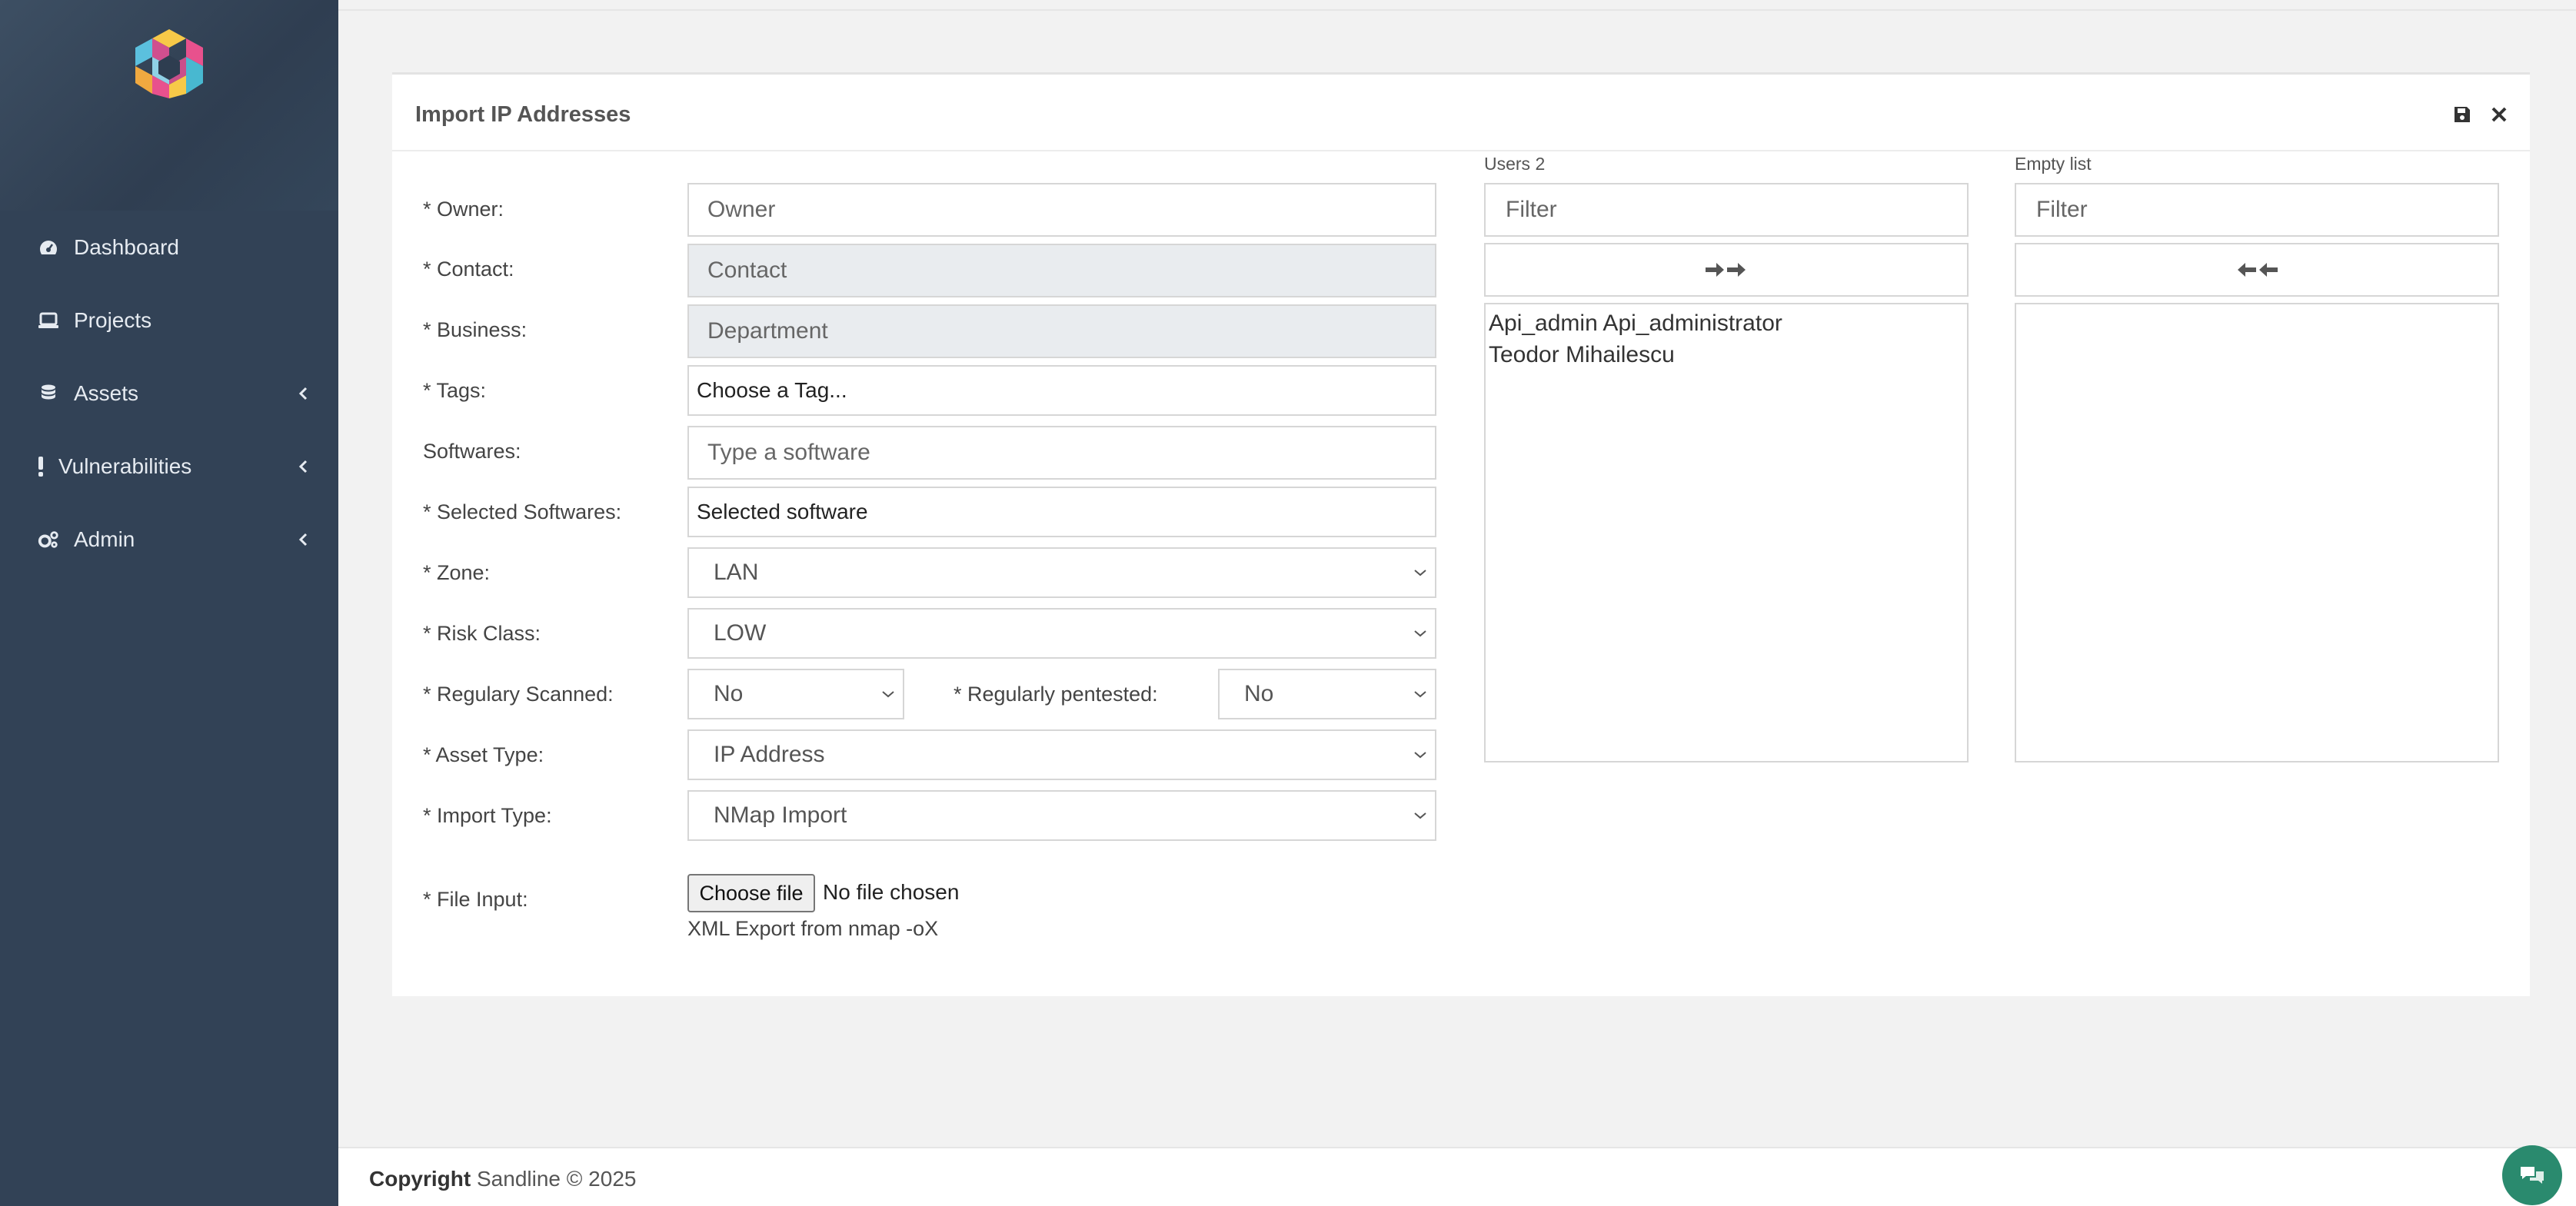 Image resolution: width=2576 pixels, height=1206 pixels. Describe the element at coordinates (518, 694) in the screenshot. I see `regularly-scanned-label: * Regulary Scanned:` at that location.